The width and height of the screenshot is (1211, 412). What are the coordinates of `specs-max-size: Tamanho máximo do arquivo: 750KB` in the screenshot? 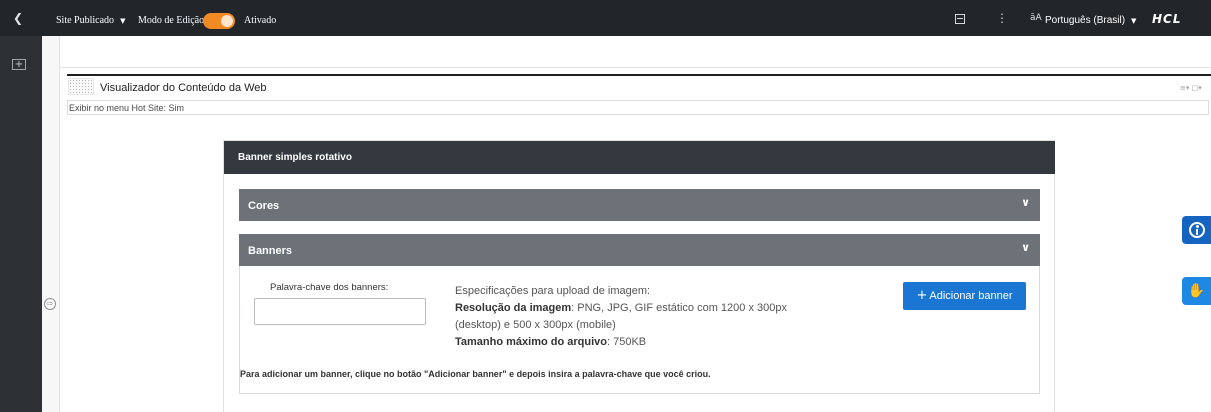 It's located at (645, 342).